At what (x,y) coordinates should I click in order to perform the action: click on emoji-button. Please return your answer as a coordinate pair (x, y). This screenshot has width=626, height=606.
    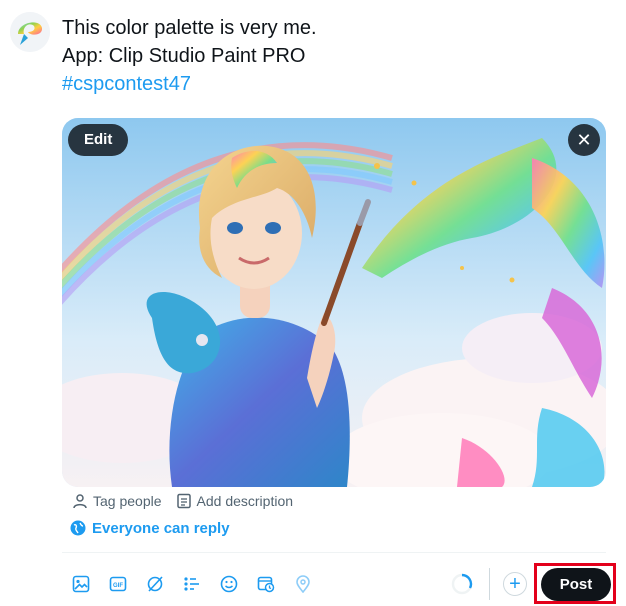
    Looking at the image, I should click on (228, 584).